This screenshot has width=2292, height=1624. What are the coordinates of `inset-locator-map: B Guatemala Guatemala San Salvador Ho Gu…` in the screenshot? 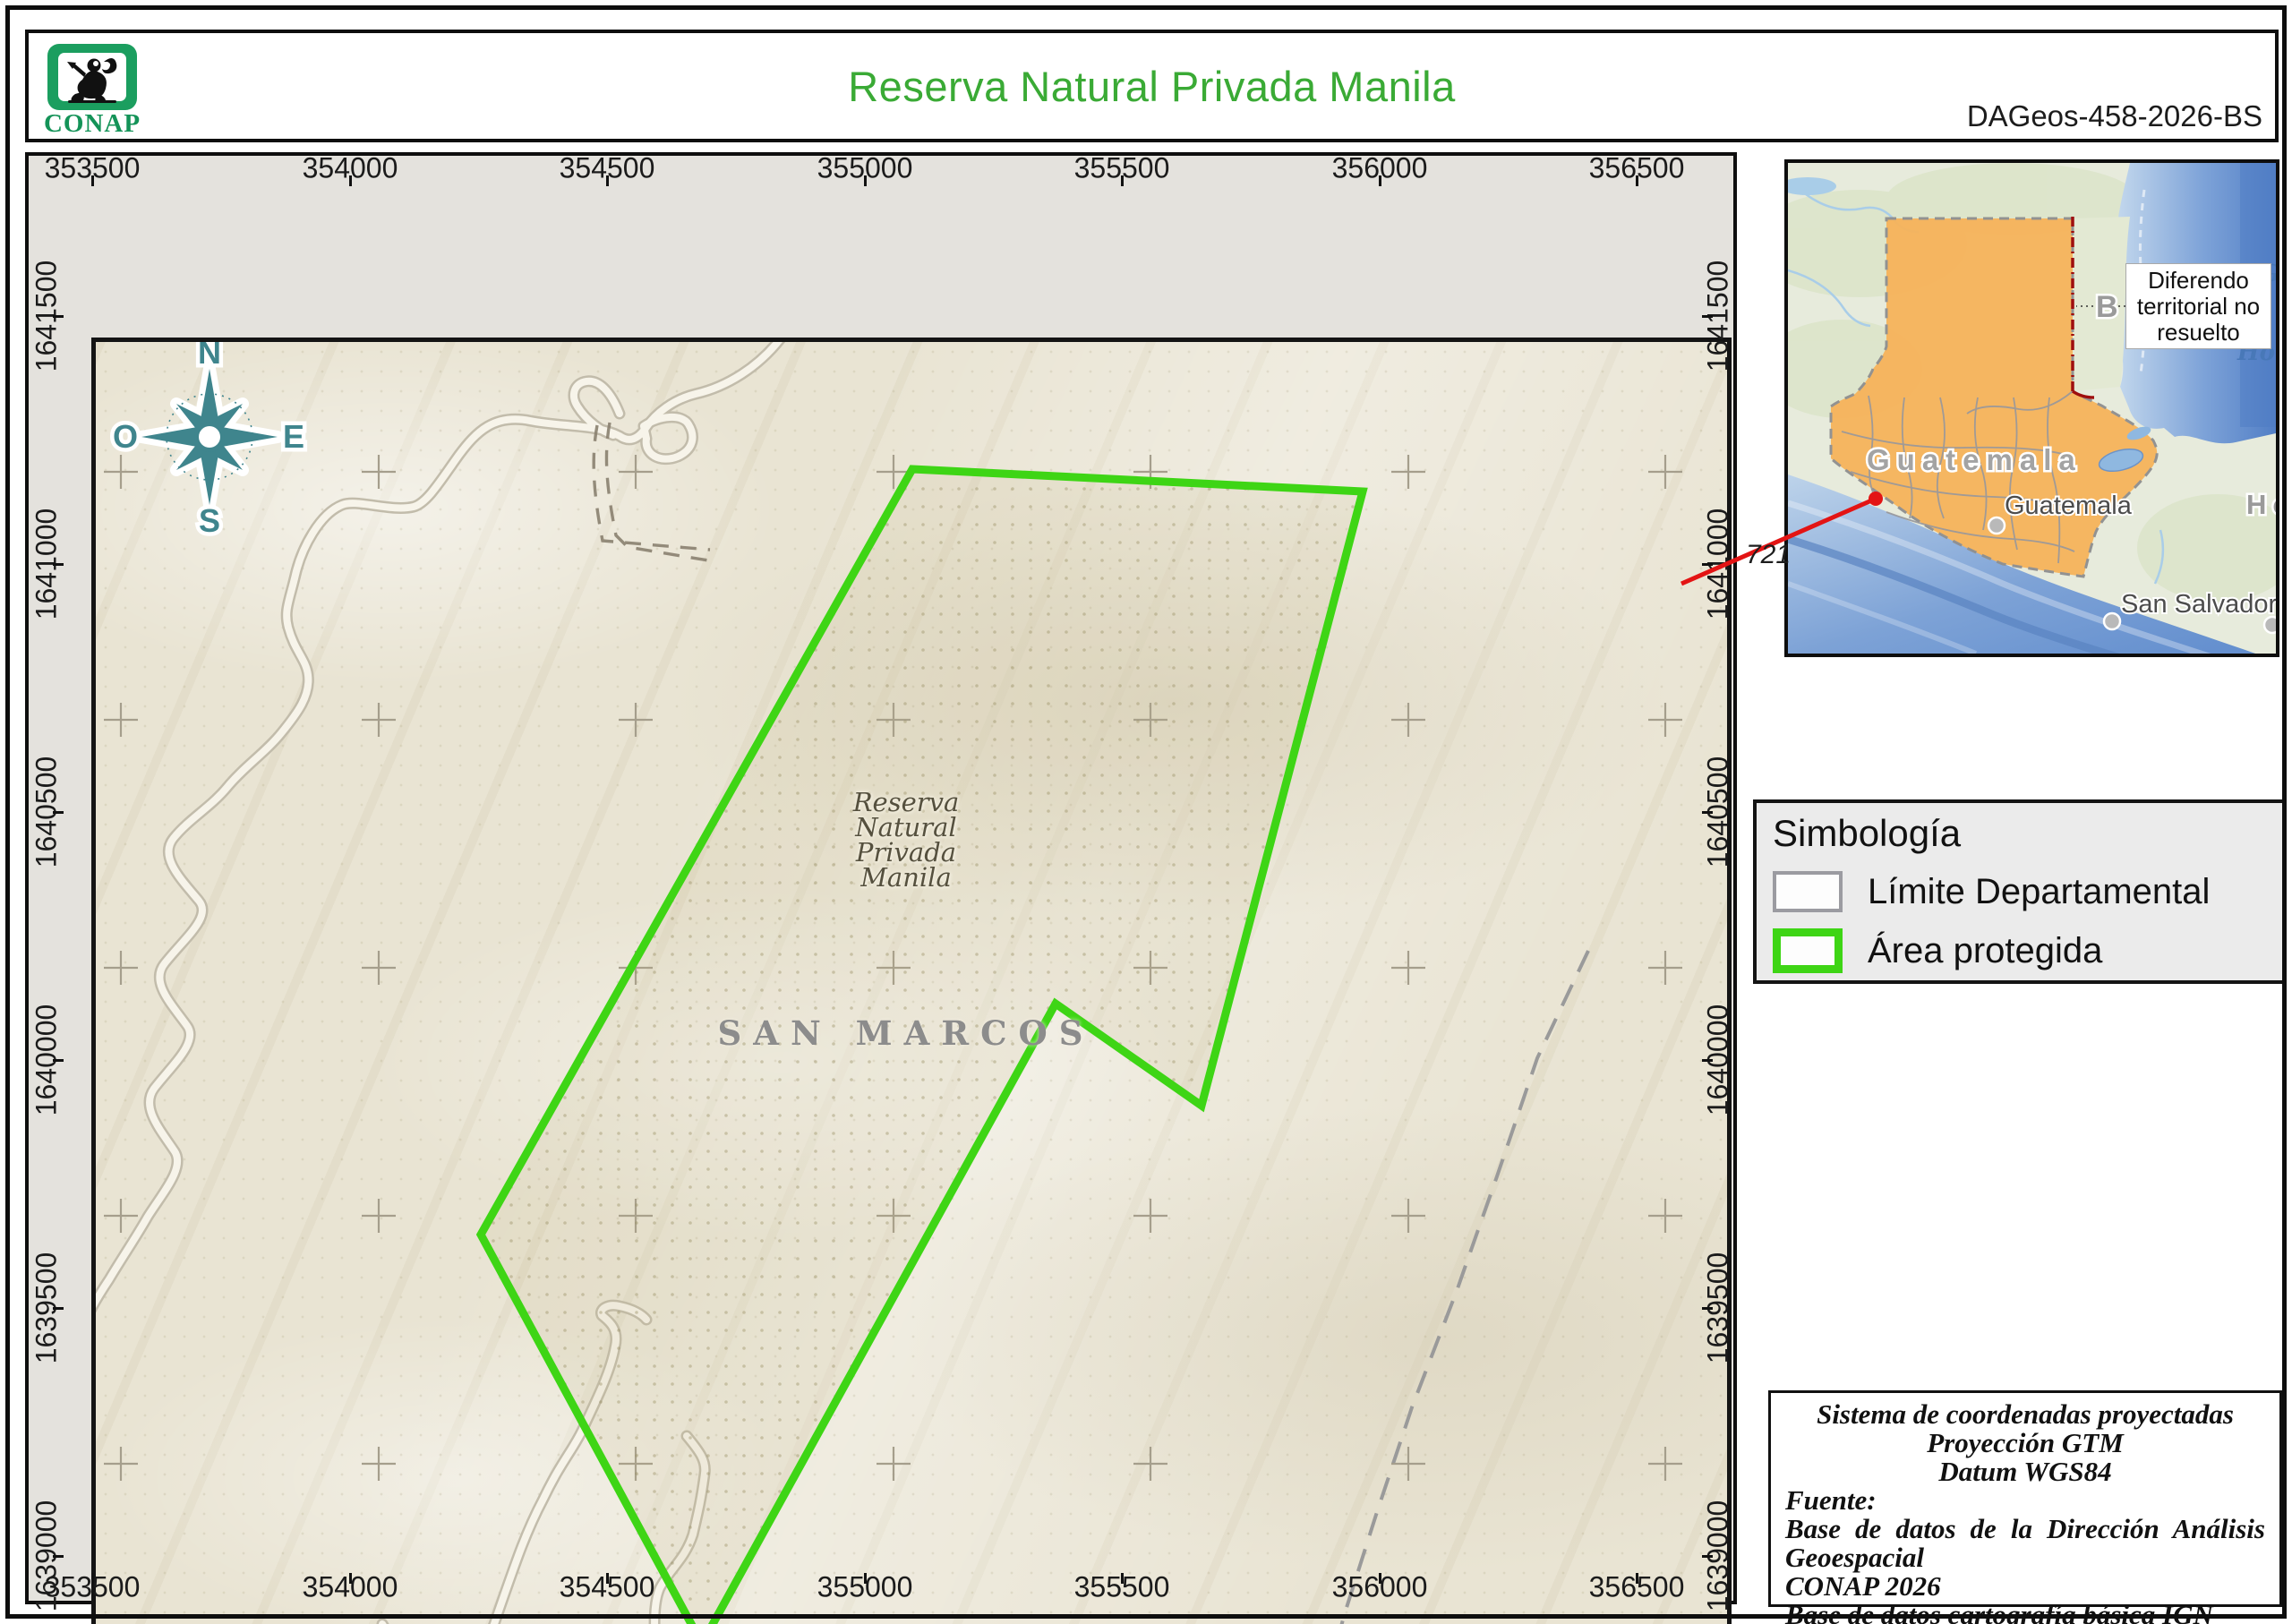 It's located at (2031, 408).